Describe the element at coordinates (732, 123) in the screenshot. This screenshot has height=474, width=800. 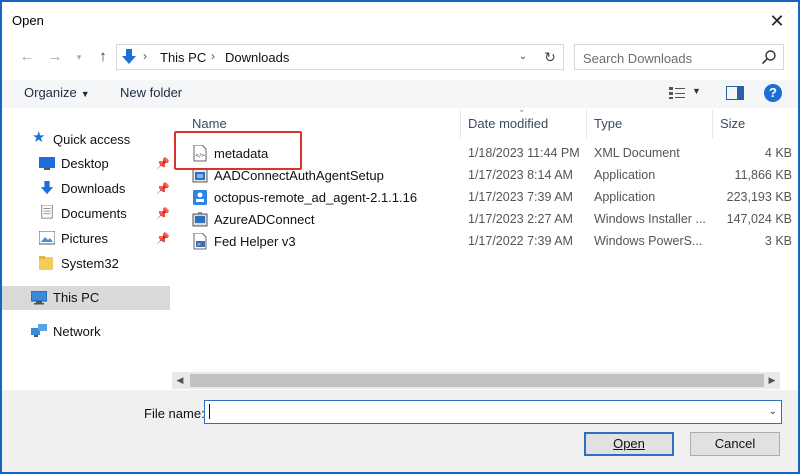
I see `column-header-size: Size` at that location.